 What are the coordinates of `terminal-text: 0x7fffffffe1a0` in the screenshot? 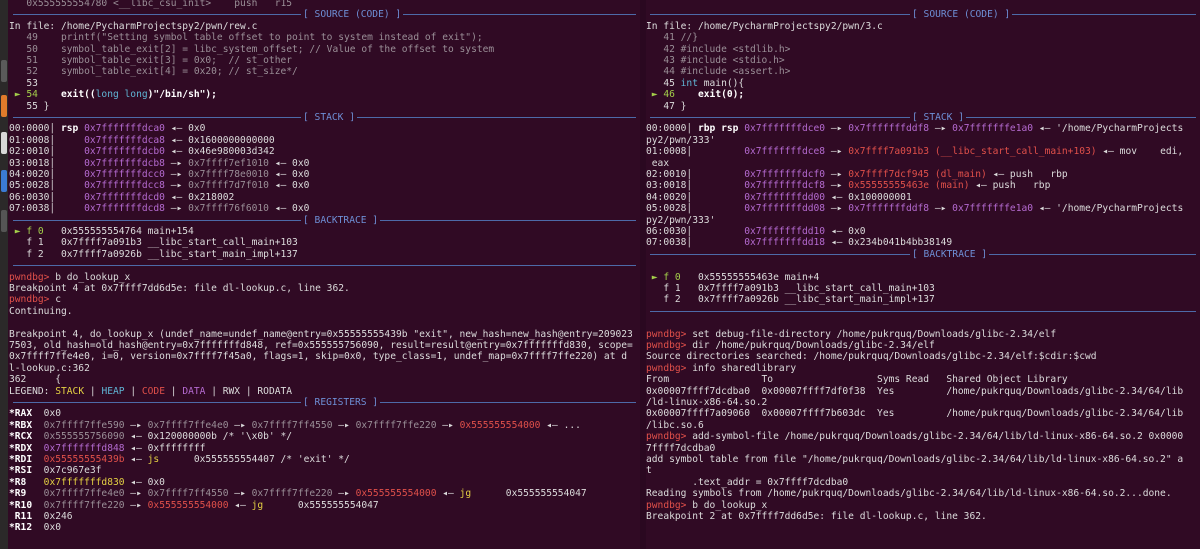 It's located at (993, 209).